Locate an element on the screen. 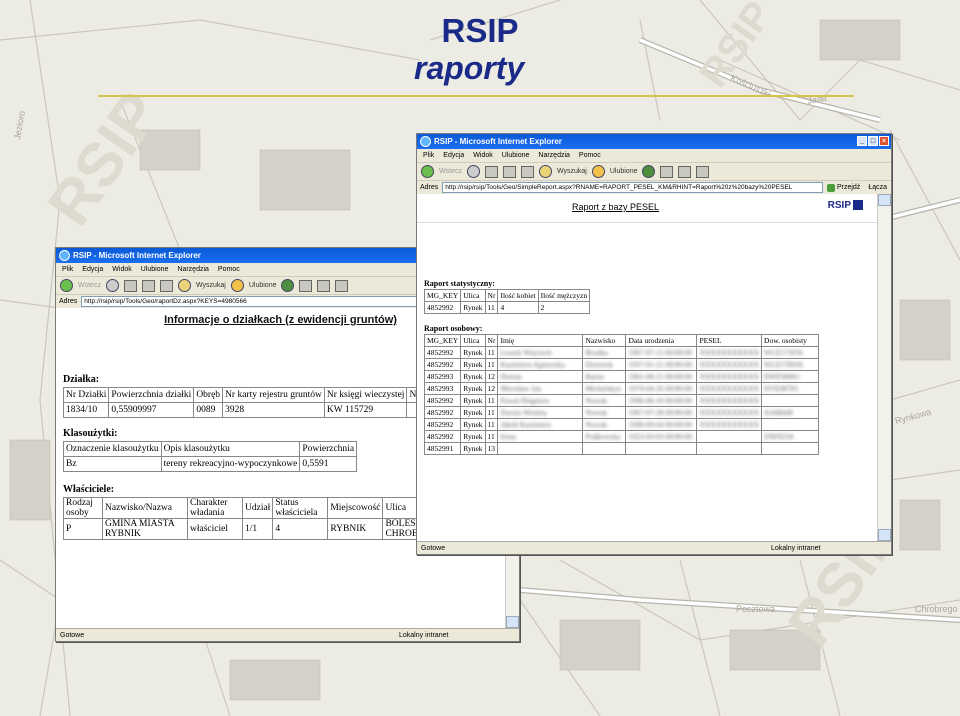  rsip-logo: RSIP is located at coordinates (845, 205).